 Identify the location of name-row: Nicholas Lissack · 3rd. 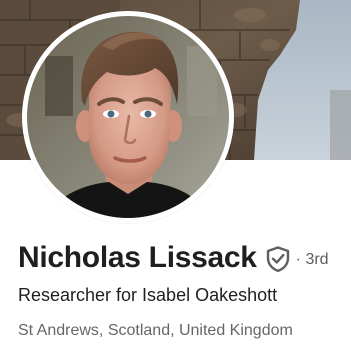
(173, 258).